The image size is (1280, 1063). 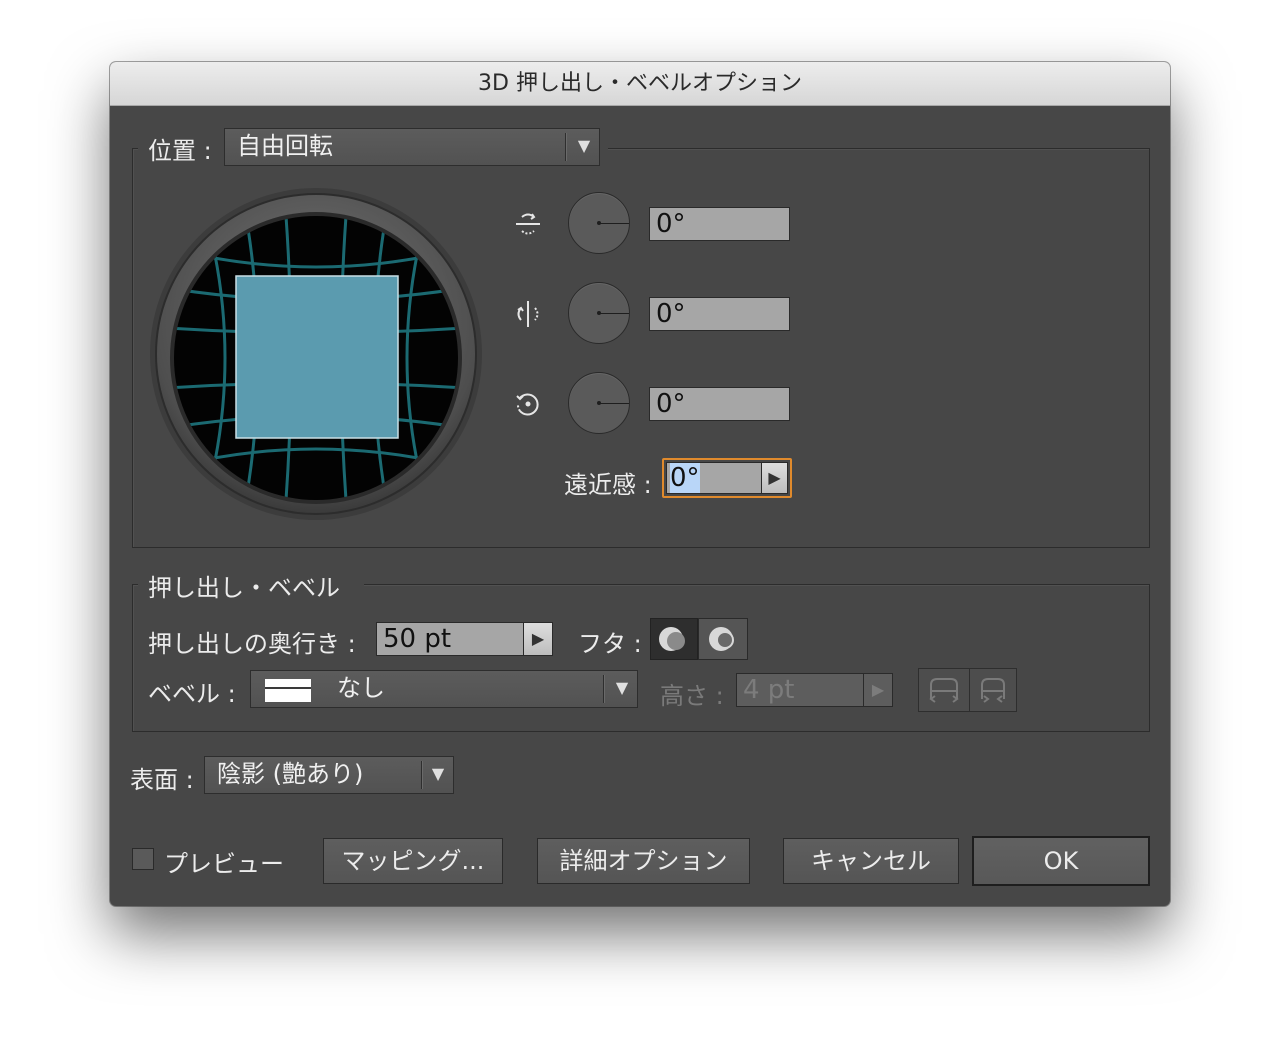 What do you see at coordinates (719, 314) in the screenshot?
I see `rotate-y-input: 0°` at bounding box center [719, 314].